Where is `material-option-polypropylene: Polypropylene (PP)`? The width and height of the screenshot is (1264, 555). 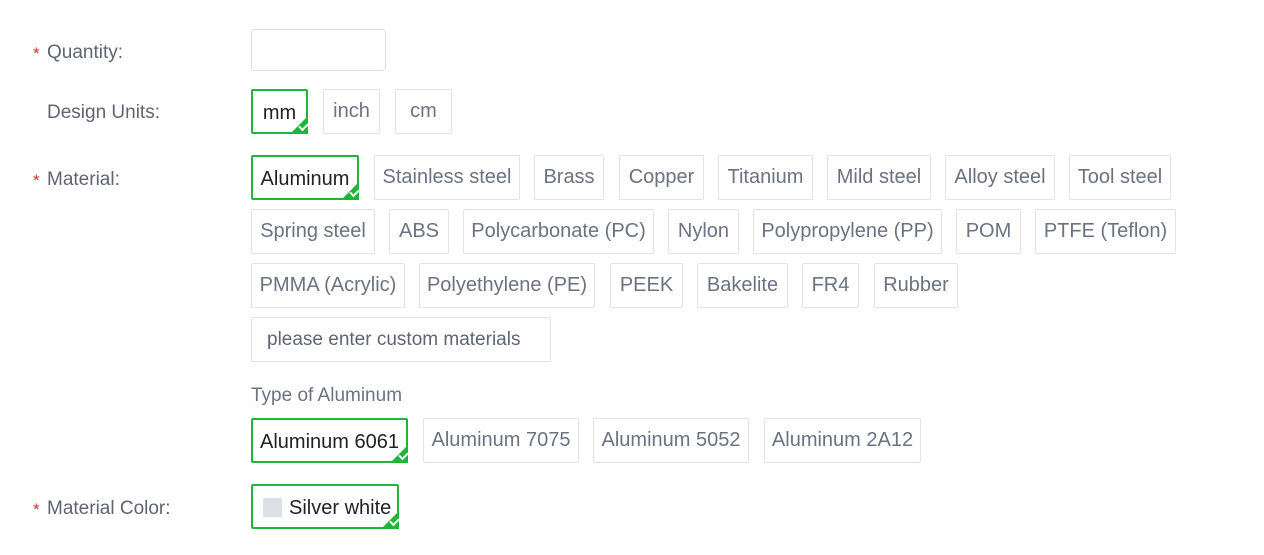
material-option-polypropylene: Polypropylene (PP) is located at coordinates (847, 231).